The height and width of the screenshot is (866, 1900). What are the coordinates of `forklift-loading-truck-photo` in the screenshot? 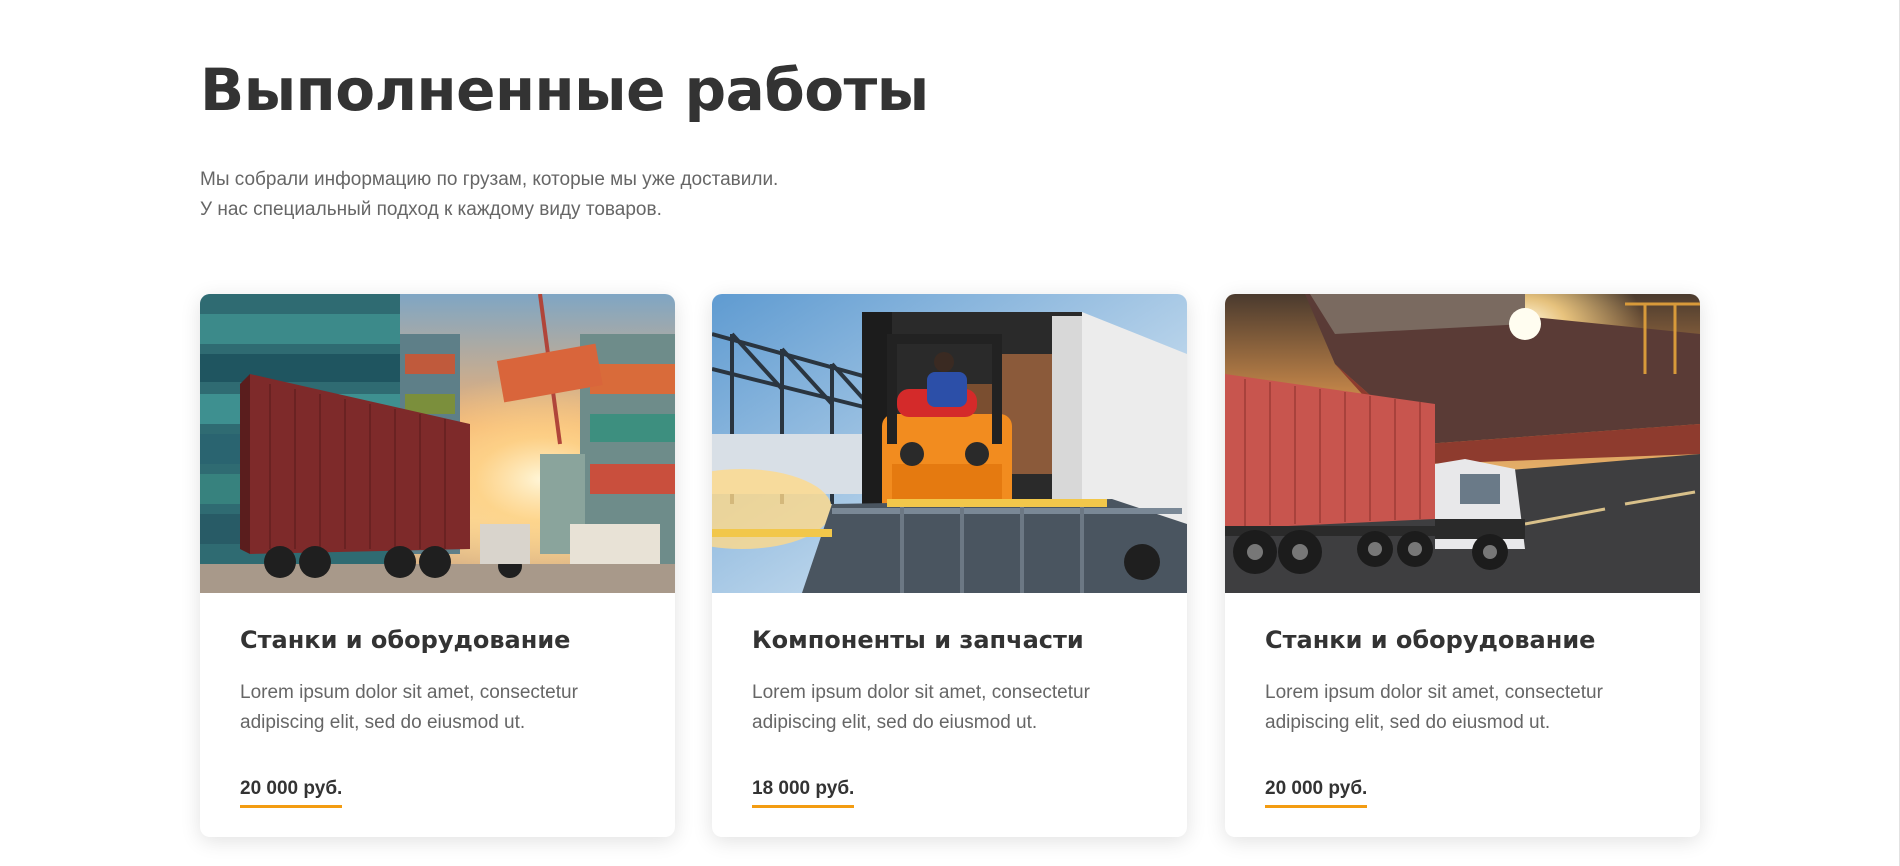 It's located at (949, 443).